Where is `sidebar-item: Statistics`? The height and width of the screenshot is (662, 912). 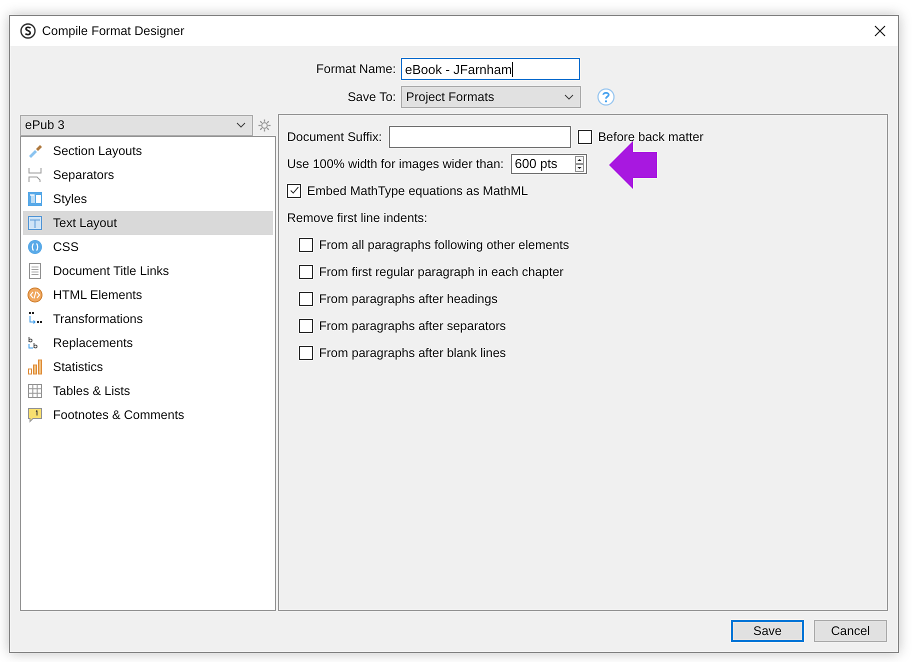
sidebar-item: Statistics is located at coordinates (148, 367).